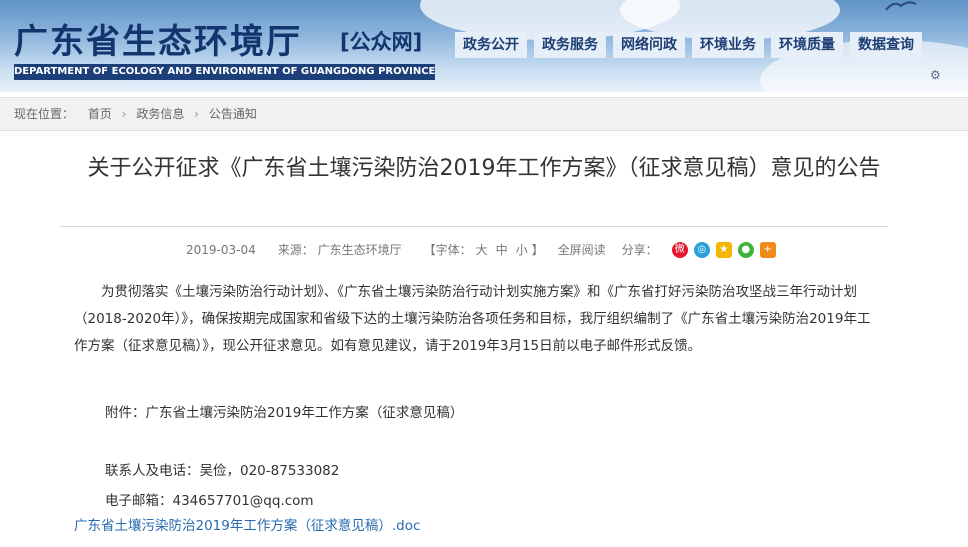 This screenshot has height=547, width=968. Describe the element at coordinates (522, 250) in the screenshot. I see `font-size-small: 小` at that location.